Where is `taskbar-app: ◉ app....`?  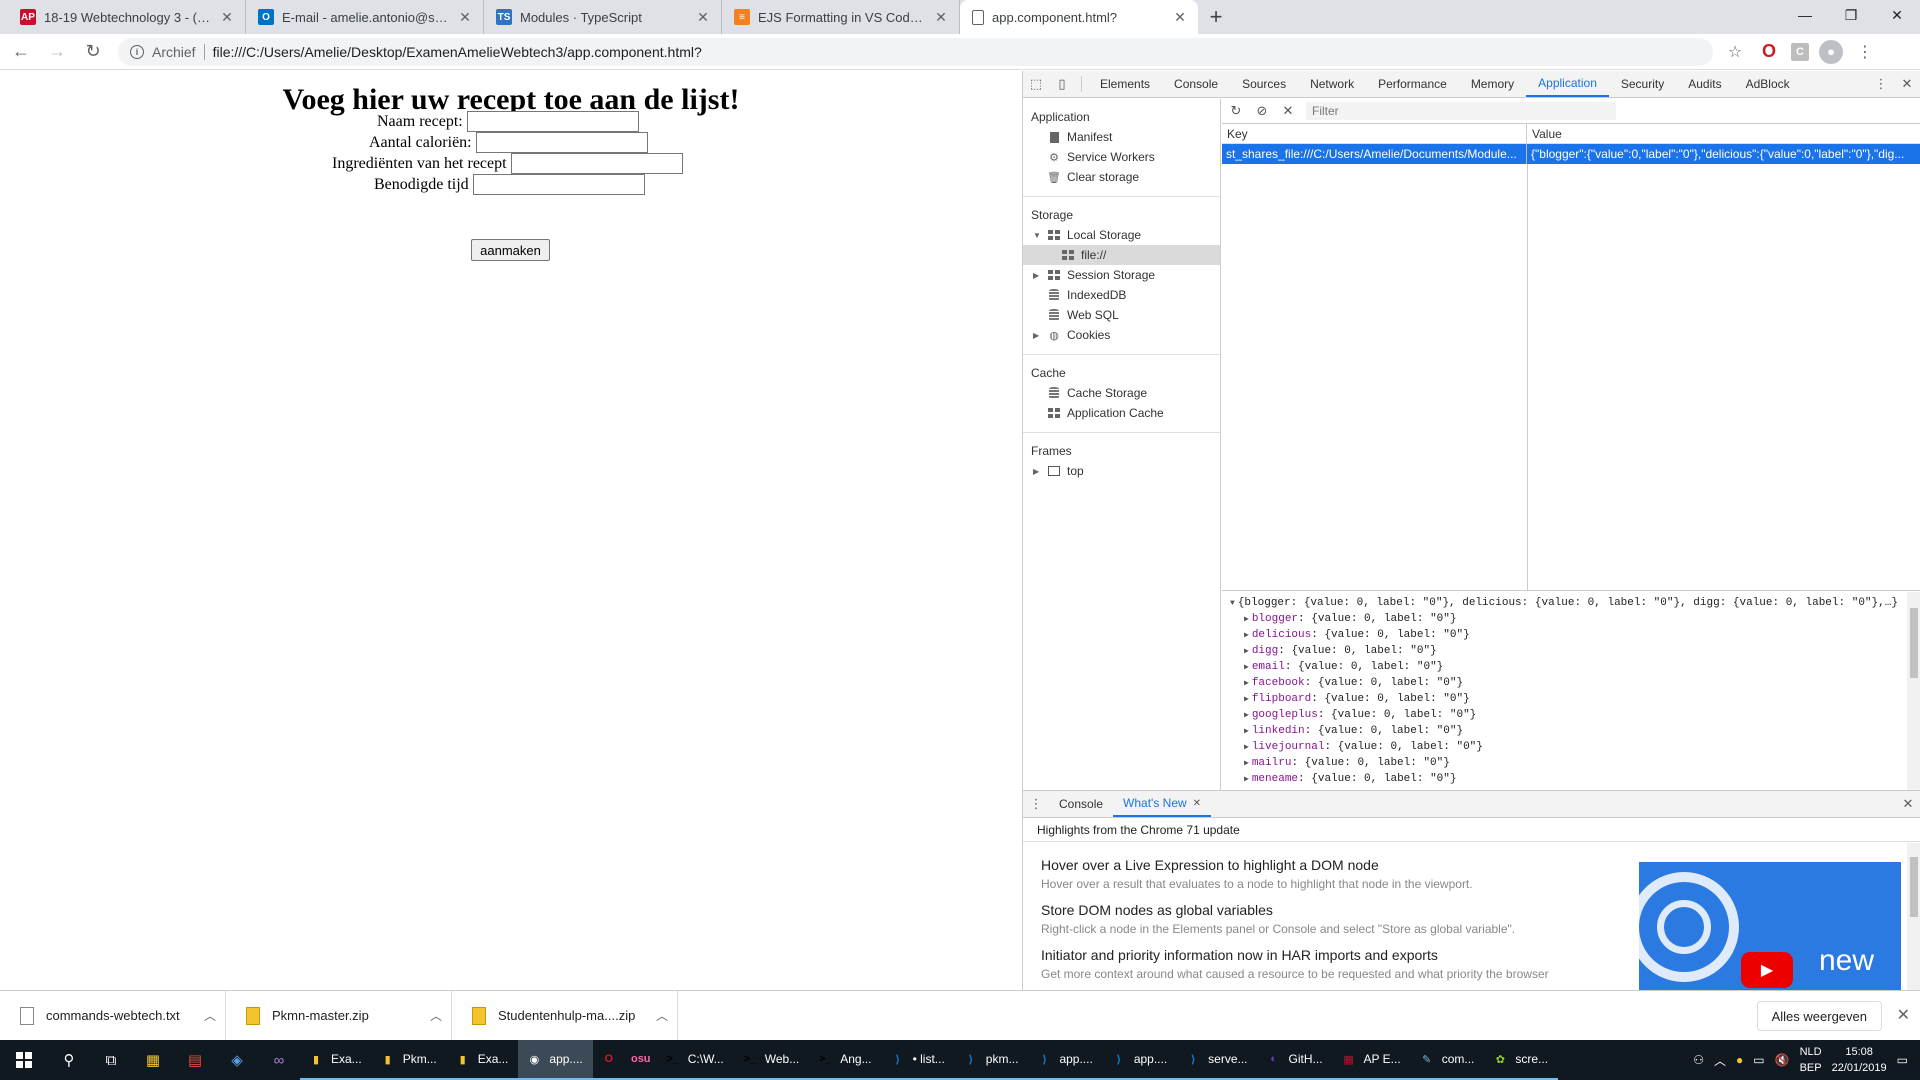
taskbar-app: ◉ app.... is located at coordinates (555, 1060).